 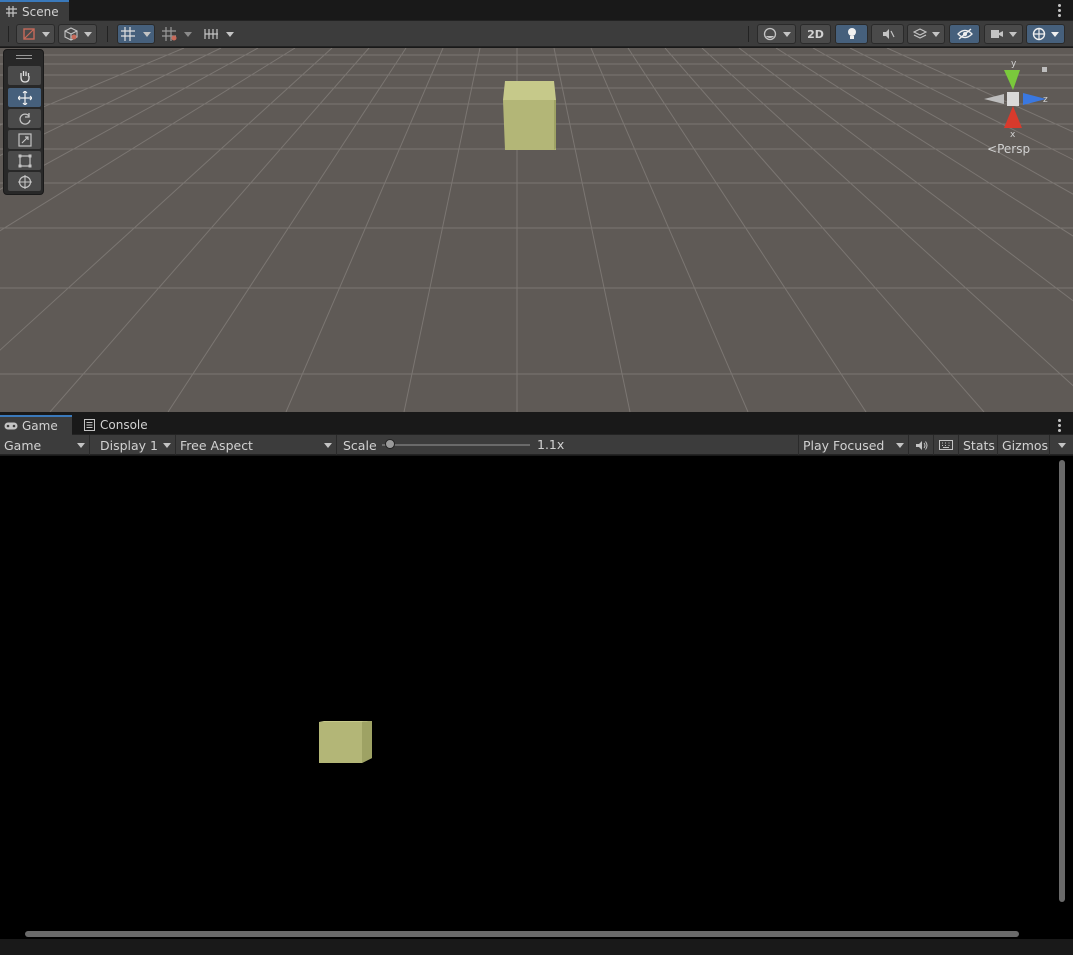 I want to click on play-mode-value: Play Focused, so click(x=844, y=445).